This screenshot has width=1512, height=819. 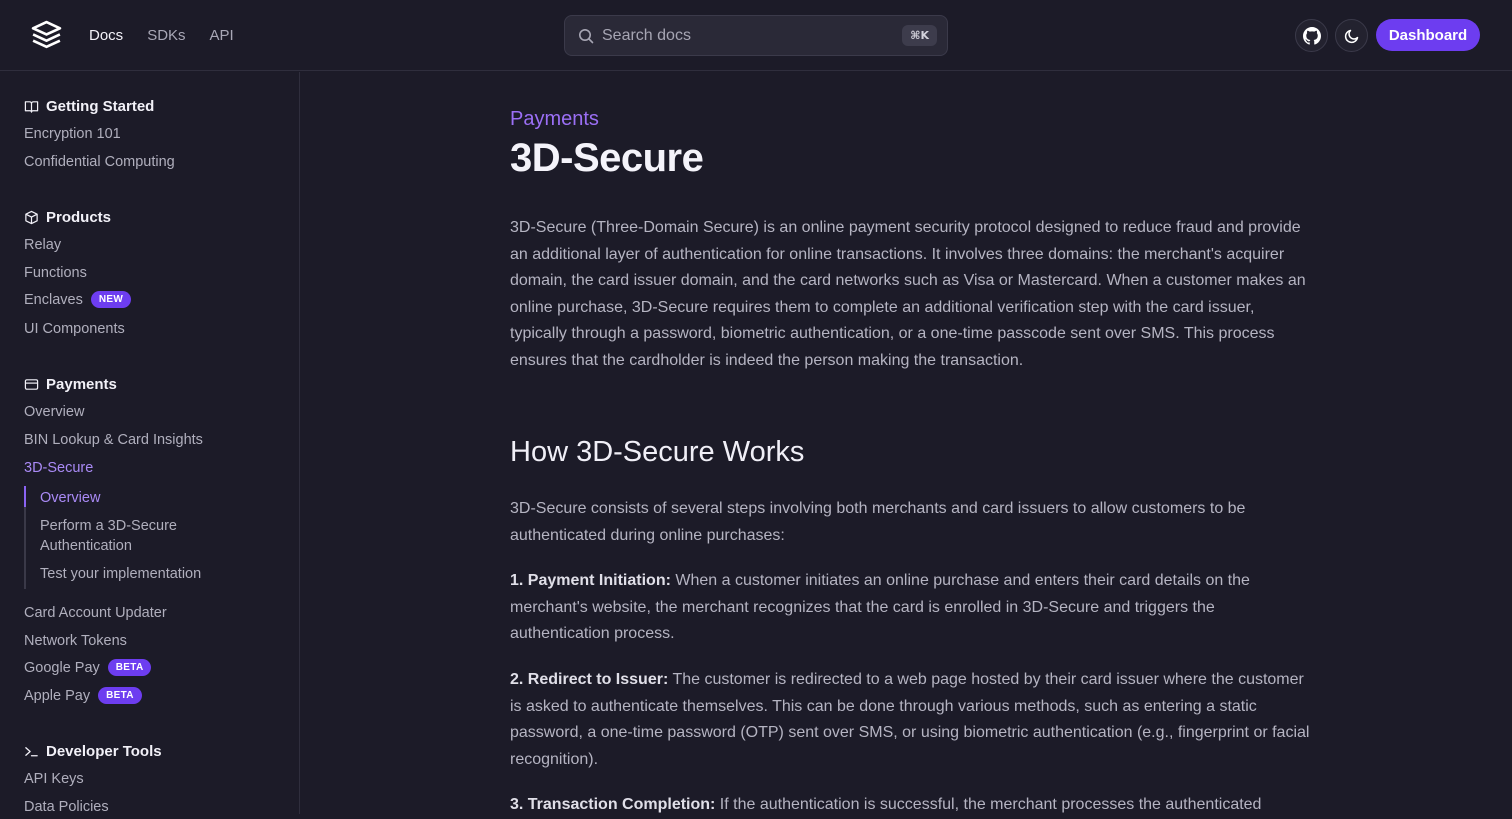 What do you see at coordinates (99, 162) in the screenshot?
I see `sidebar-item-confidential-computing: Confidential Computing` at bounding box center [99, 162].